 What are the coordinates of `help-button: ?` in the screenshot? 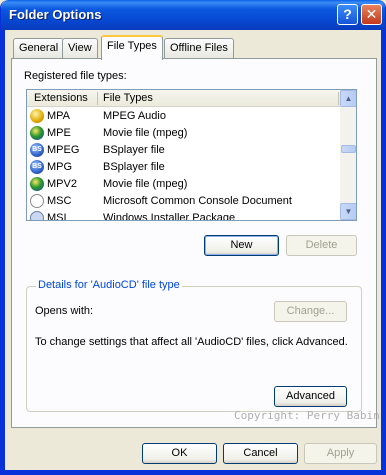 It's located at (347, 14).